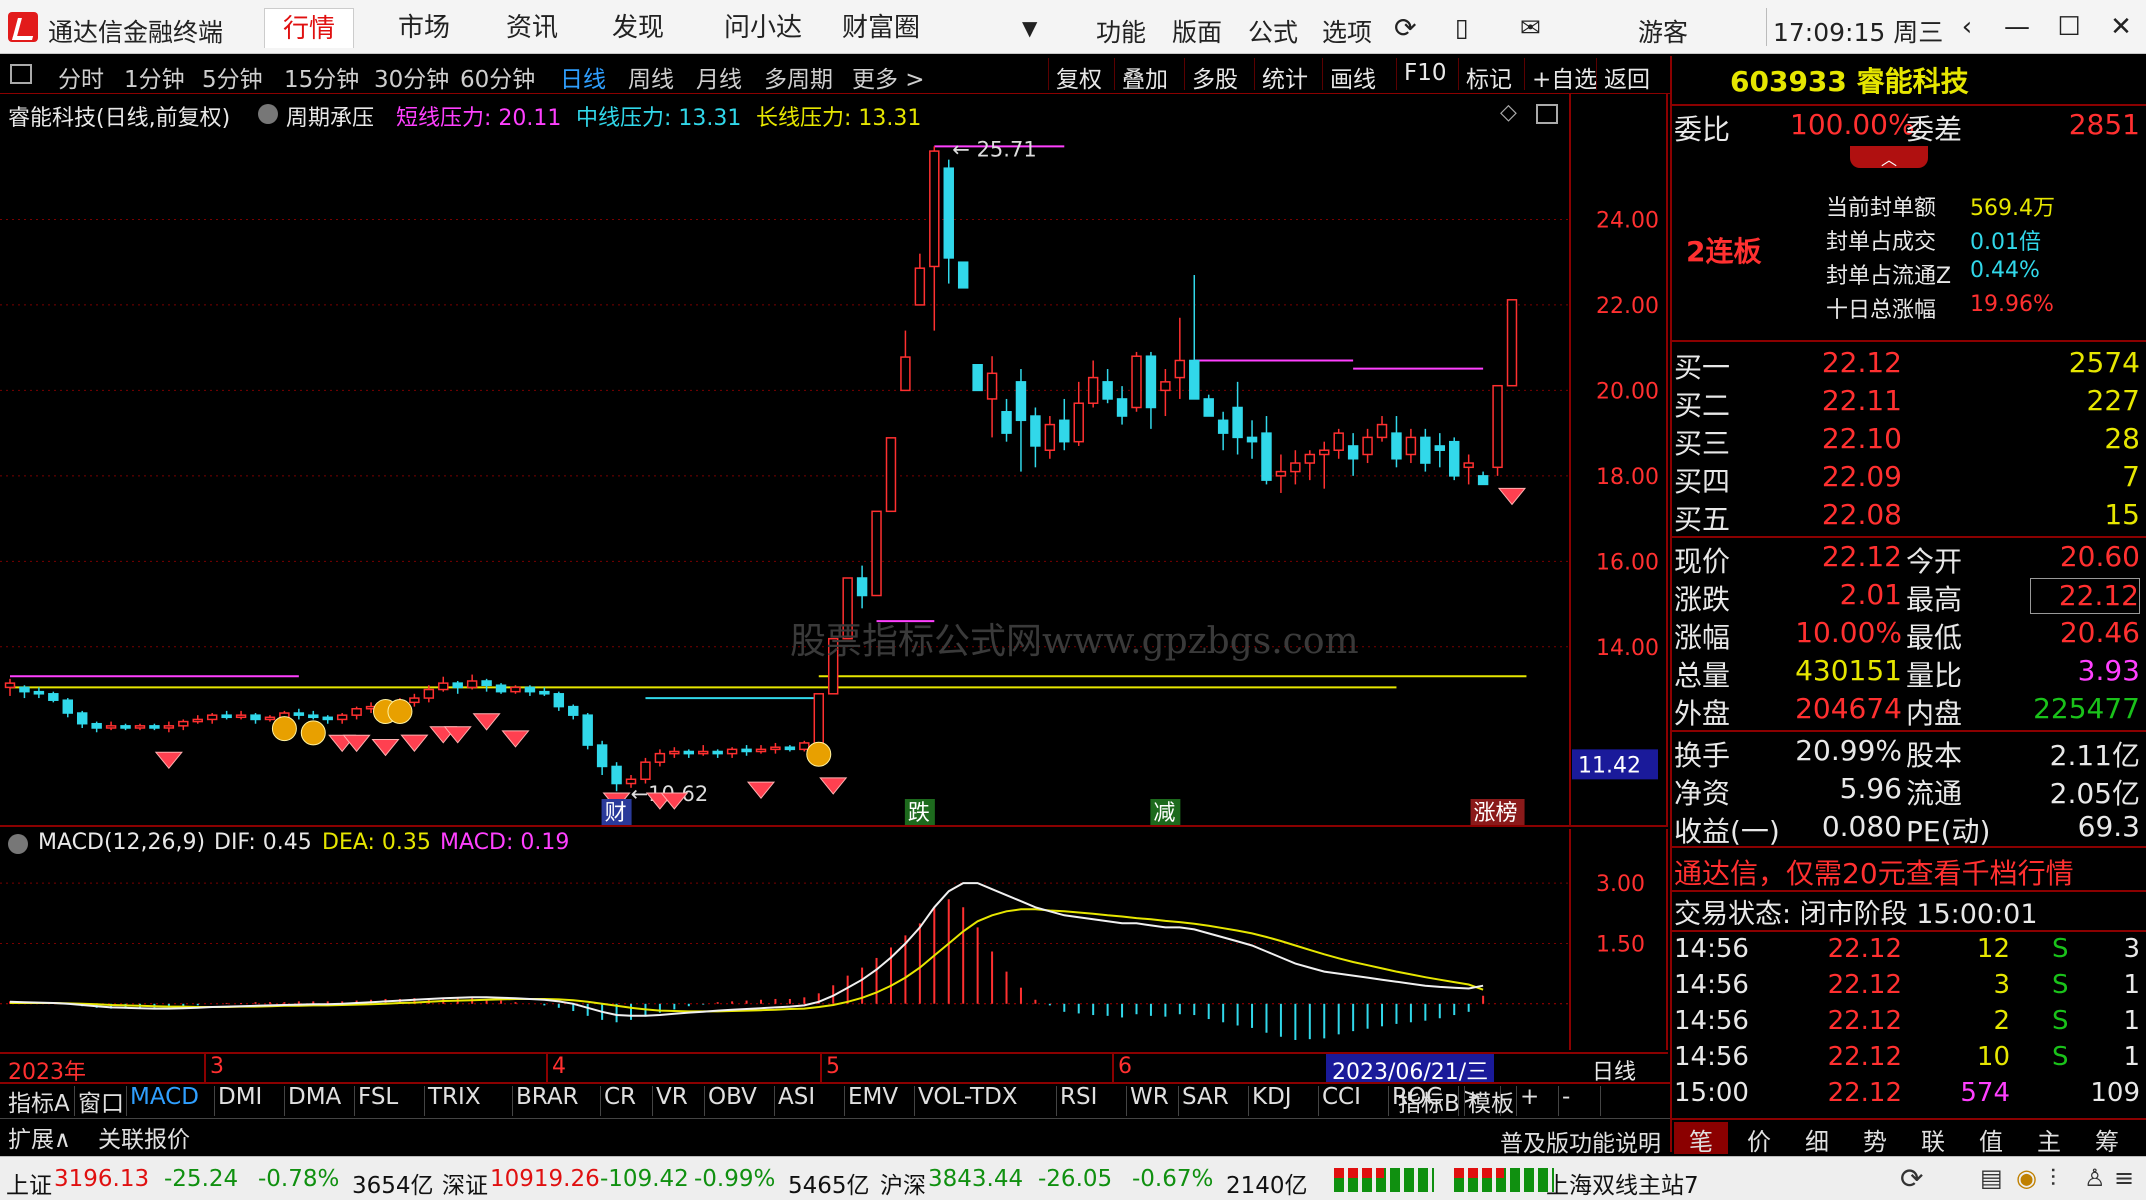  I want to click on tool-0: 功能, so click(1121, 31).